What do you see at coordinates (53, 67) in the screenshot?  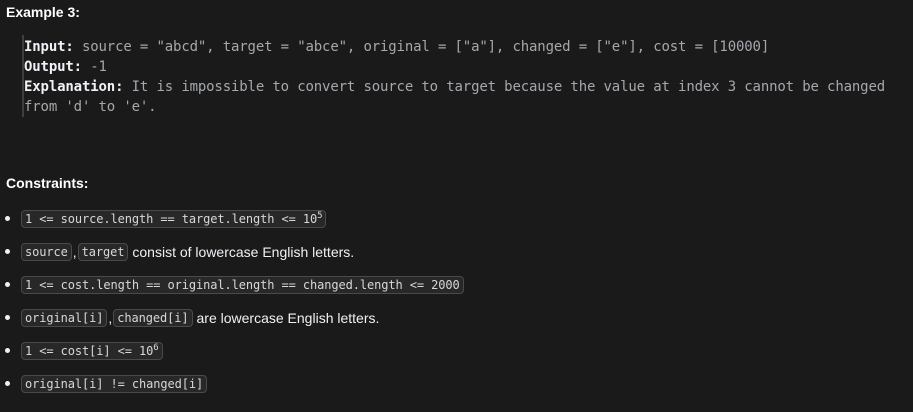 I see `output-label: Output:` at bounding box center [53, 67].